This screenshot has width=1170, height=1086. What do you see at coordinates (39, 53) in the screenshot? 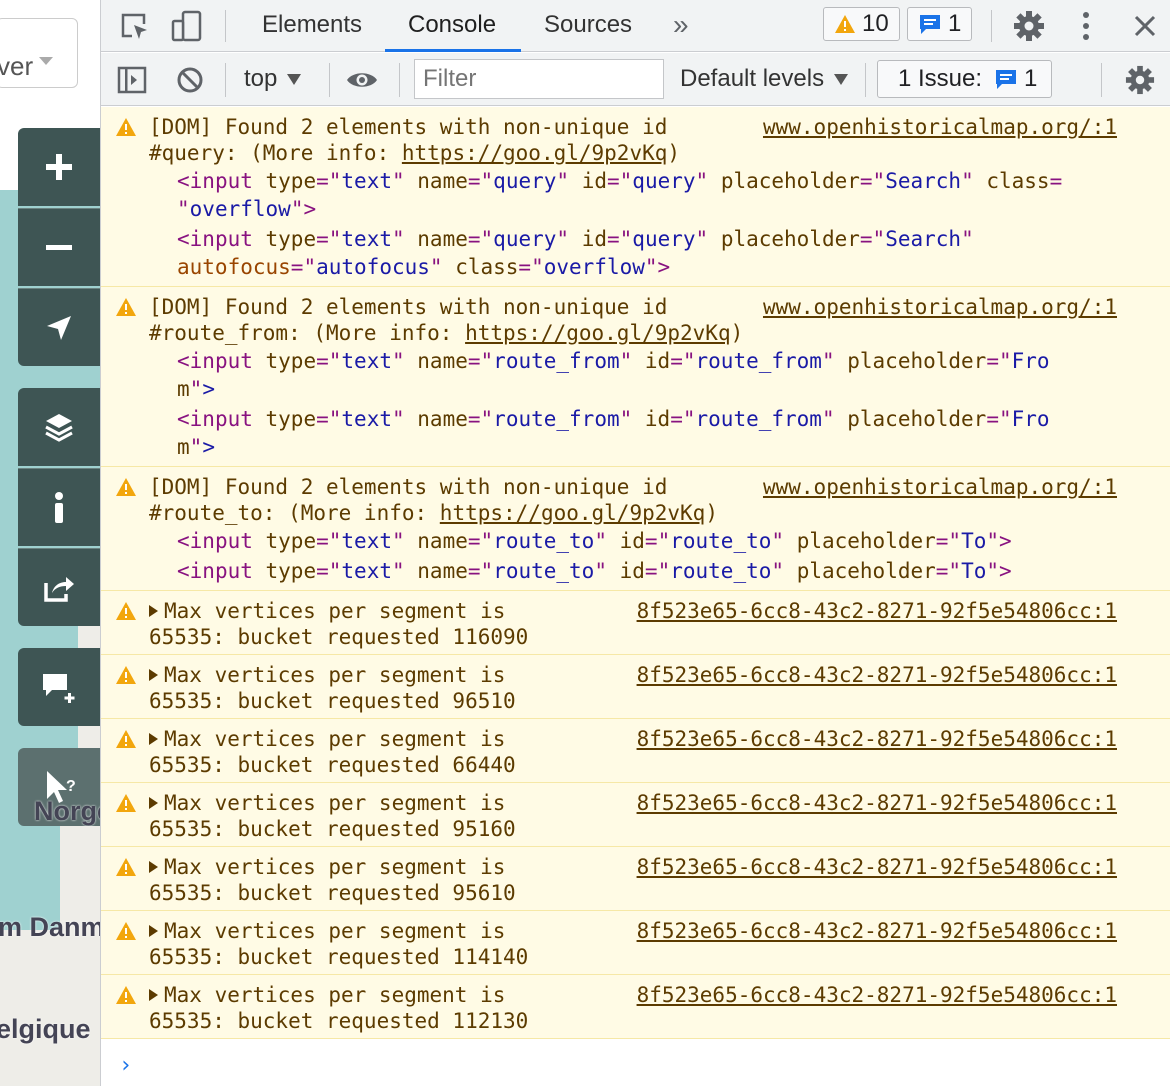
I see `layer-select: ver` at bounding box center [39, 53].